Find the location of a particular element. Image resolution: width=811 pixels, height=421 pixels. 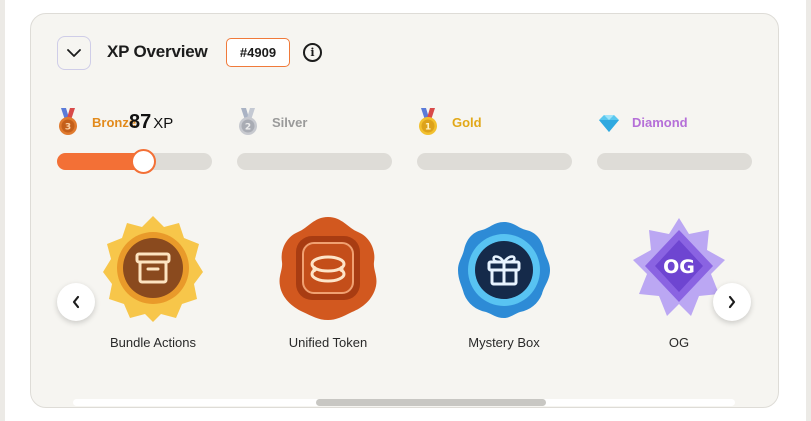

coins-icon is located at coordinates (328, 268).